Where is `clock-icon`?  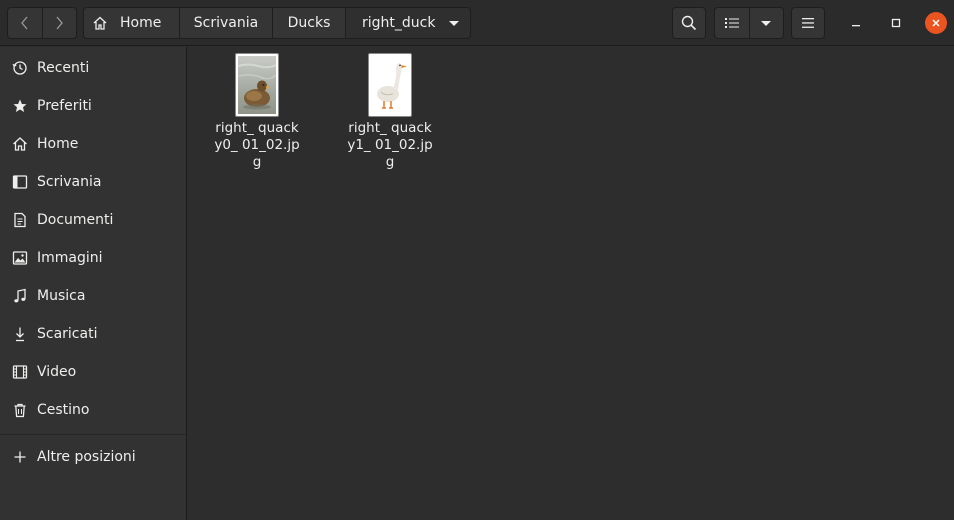
clock-icon is located at coordinates (20, 68).